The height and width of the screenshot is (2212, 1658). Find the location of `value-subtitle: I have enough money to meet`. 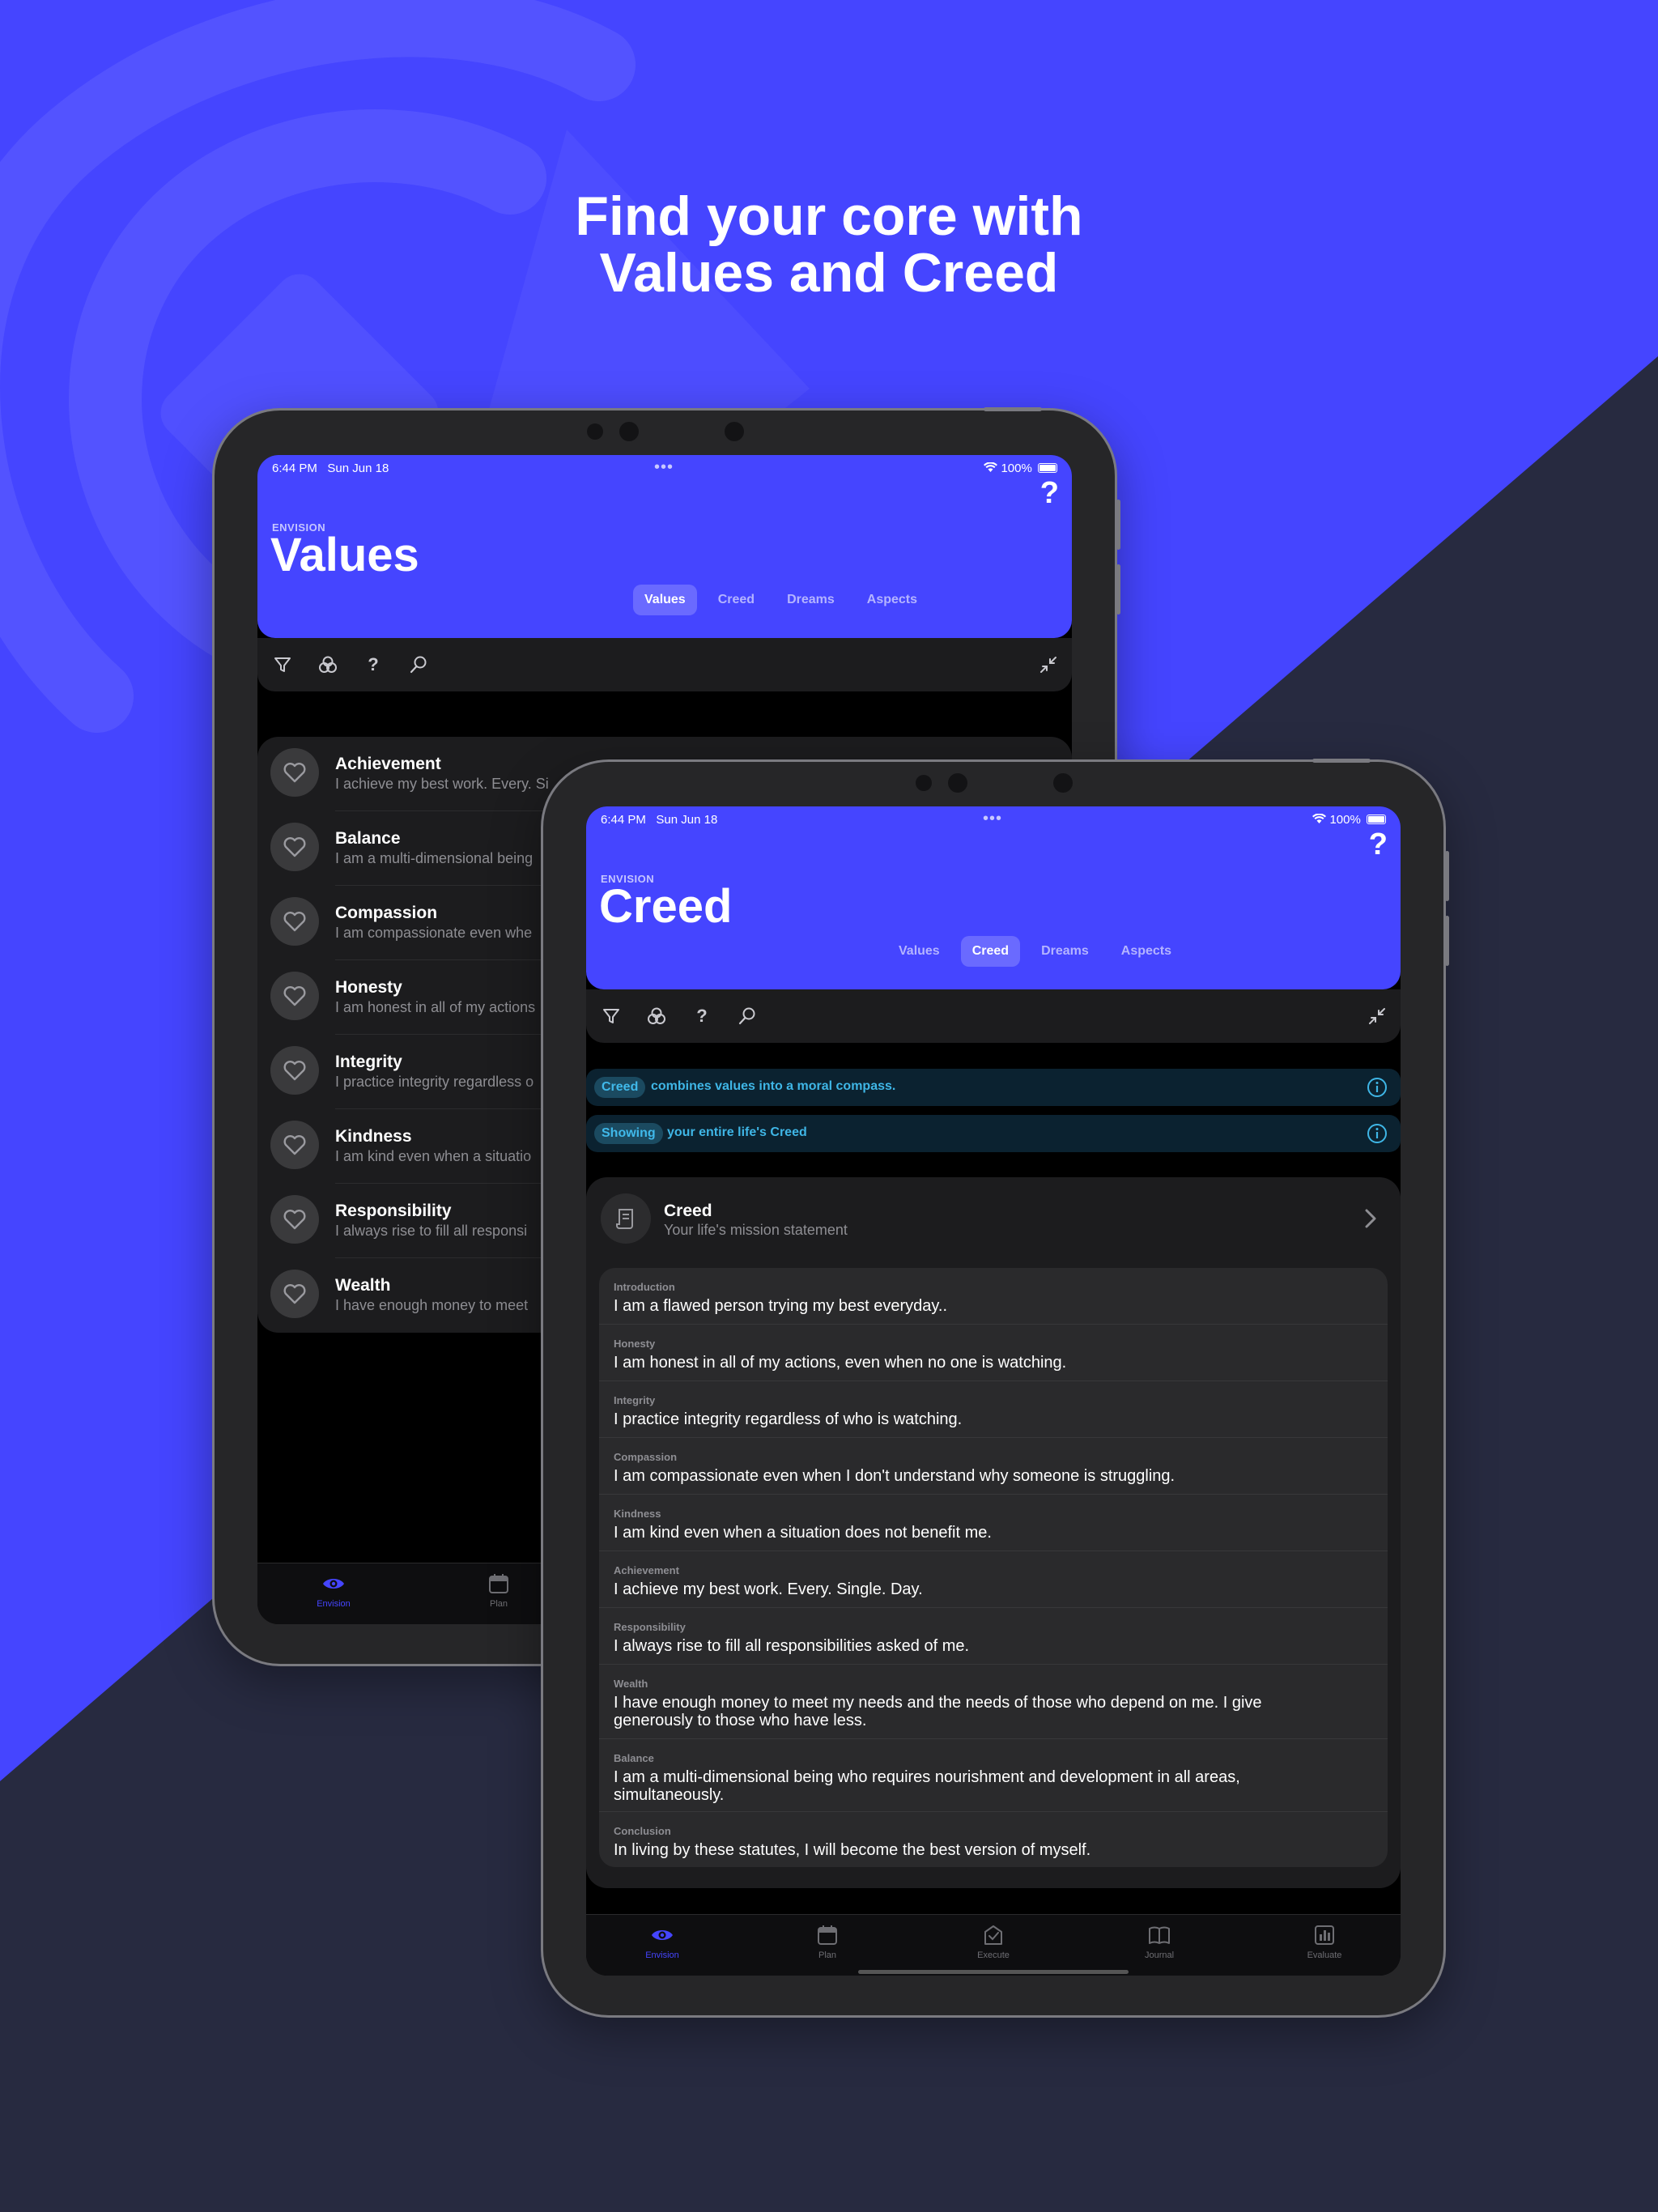

value-subtitle: I have enough money to meet is located at coordinates (432, 1305).